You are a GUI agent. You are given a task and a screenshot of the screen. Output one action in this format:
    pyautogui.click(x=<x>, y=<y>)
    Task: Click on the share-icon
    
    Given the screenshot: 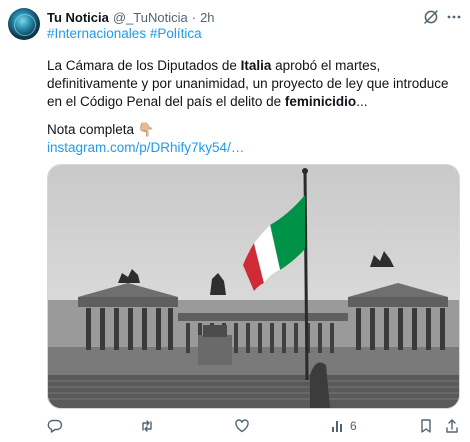 What is the action you would take?
    pyautogui.click(x=452, y=426)
    